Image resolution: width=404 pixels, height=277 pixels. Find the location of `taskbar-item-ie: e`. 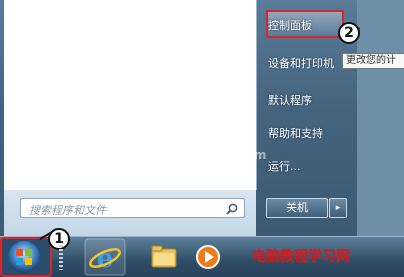

taskbar-item-ie: e is located at coordinates (105, 257).